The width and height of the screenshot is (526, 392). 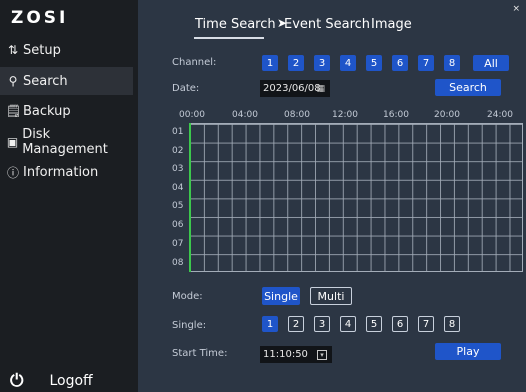 I want to click on sidebar-item-disk-management: ▣ Disk Management, so click(x=66, y=142).